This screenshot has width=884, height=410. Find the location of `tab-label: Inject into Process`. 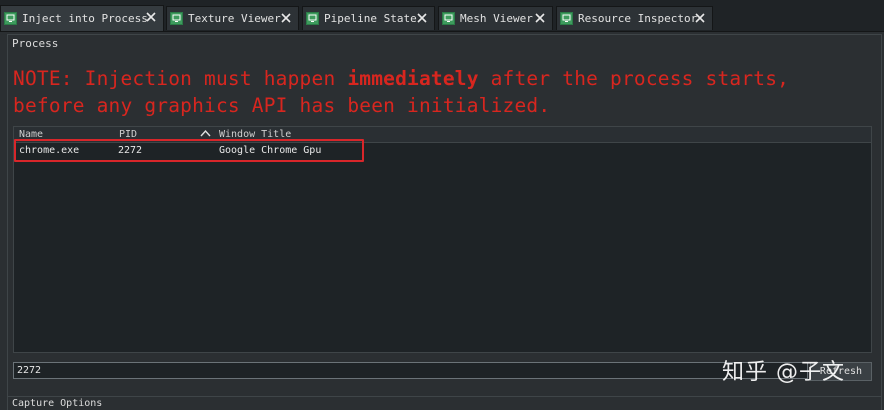

tab-label: Inject into Process is located at coordinates (85, 18).